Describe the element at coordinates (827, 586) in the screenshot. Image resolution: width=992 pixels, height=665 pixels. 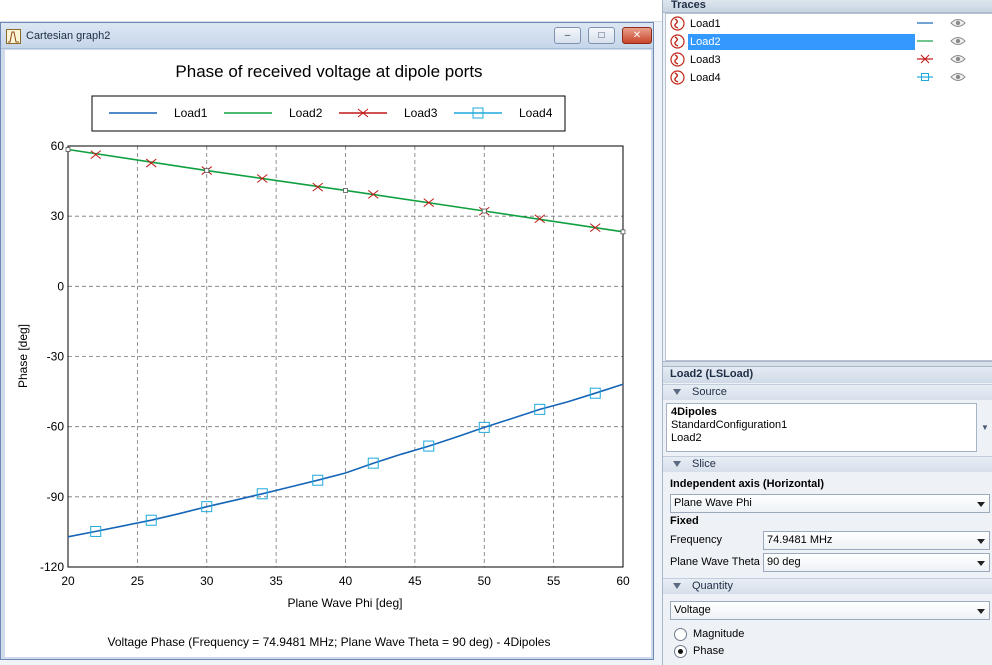
I see `quantity-group-header: Quantity` at that location.